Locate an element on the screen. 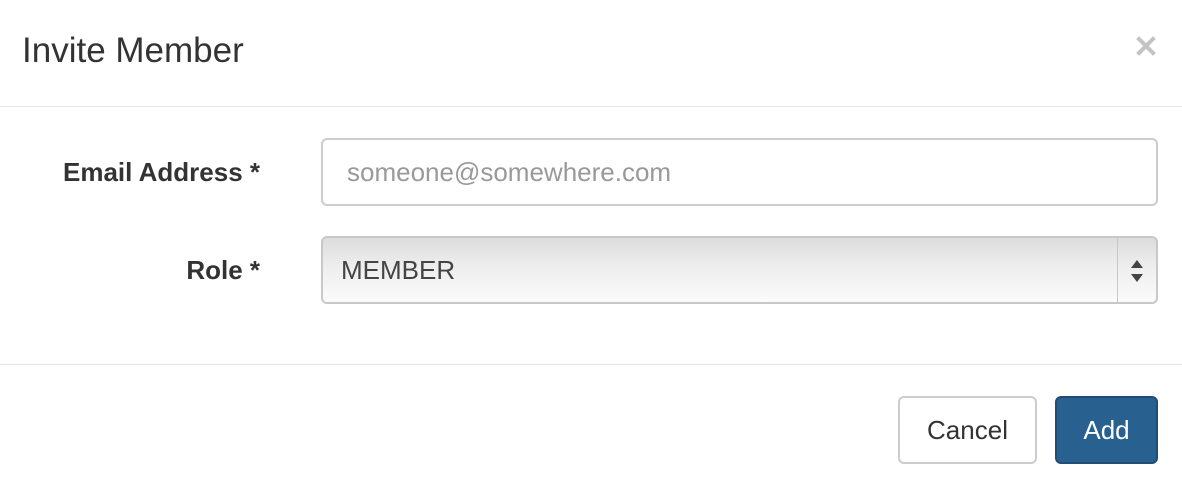 The image size is (1182, 486). email-label: Email Address * is located at coordinates (161, 172).